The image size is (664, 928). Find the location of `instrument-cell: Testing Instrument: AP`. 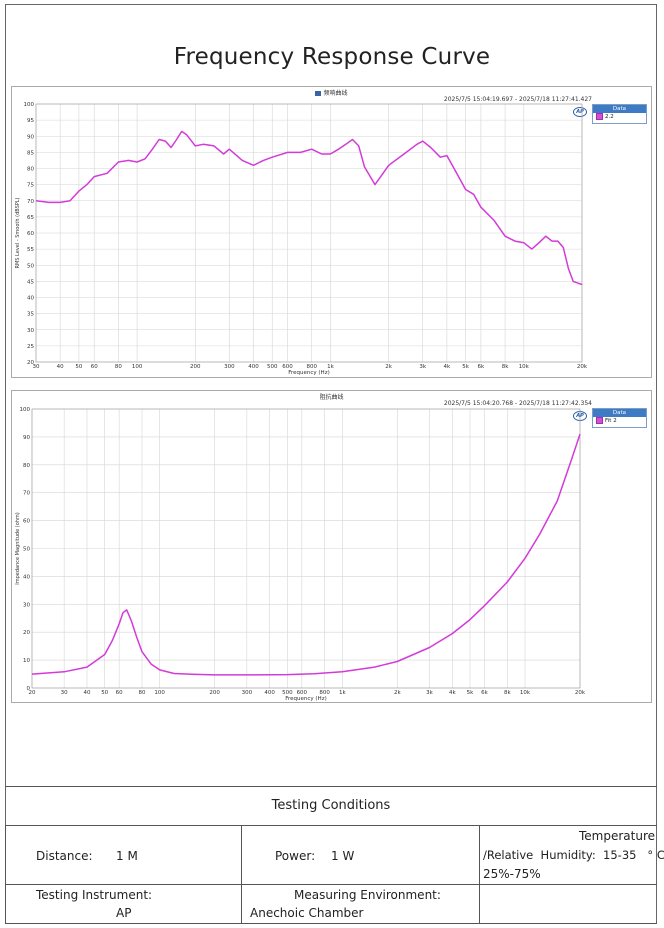

instrument-cell: Testing Instrument: AP is located at coordinates (123, 904).